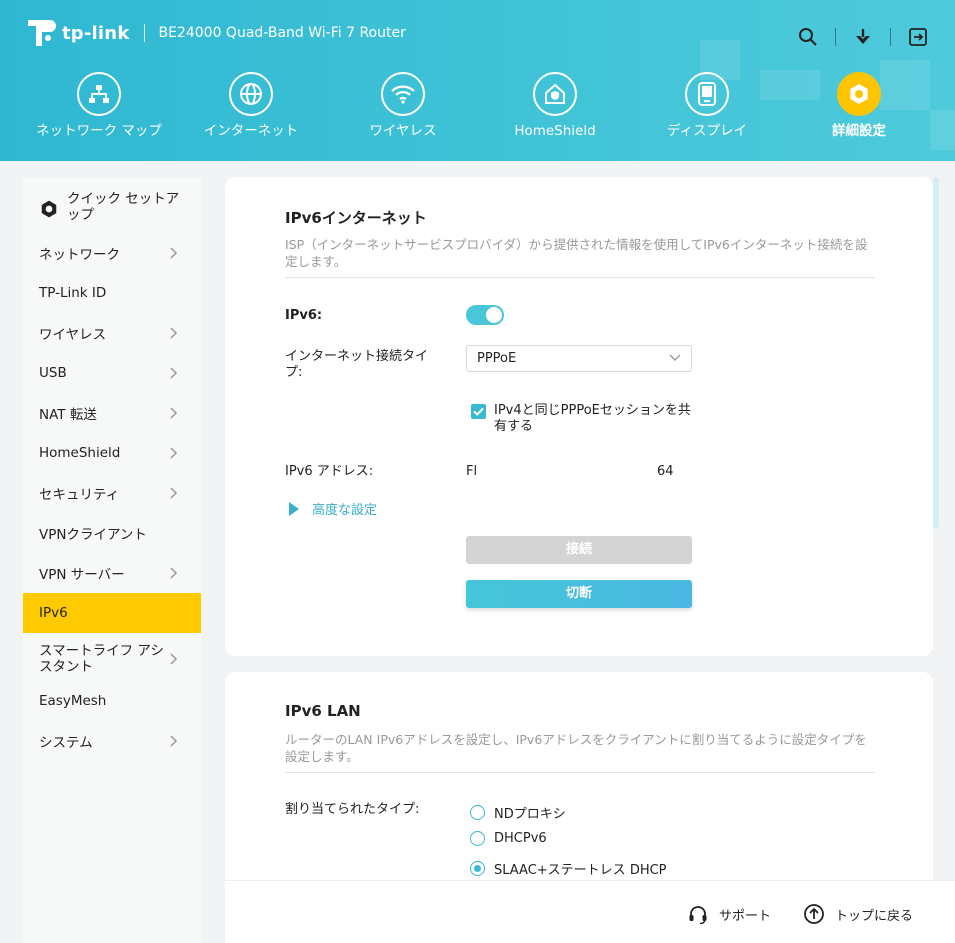  Describe the element at coordinates (82, 575) in the screenshot. I see `sidebar-item-label: VPN サーバー` at that location.